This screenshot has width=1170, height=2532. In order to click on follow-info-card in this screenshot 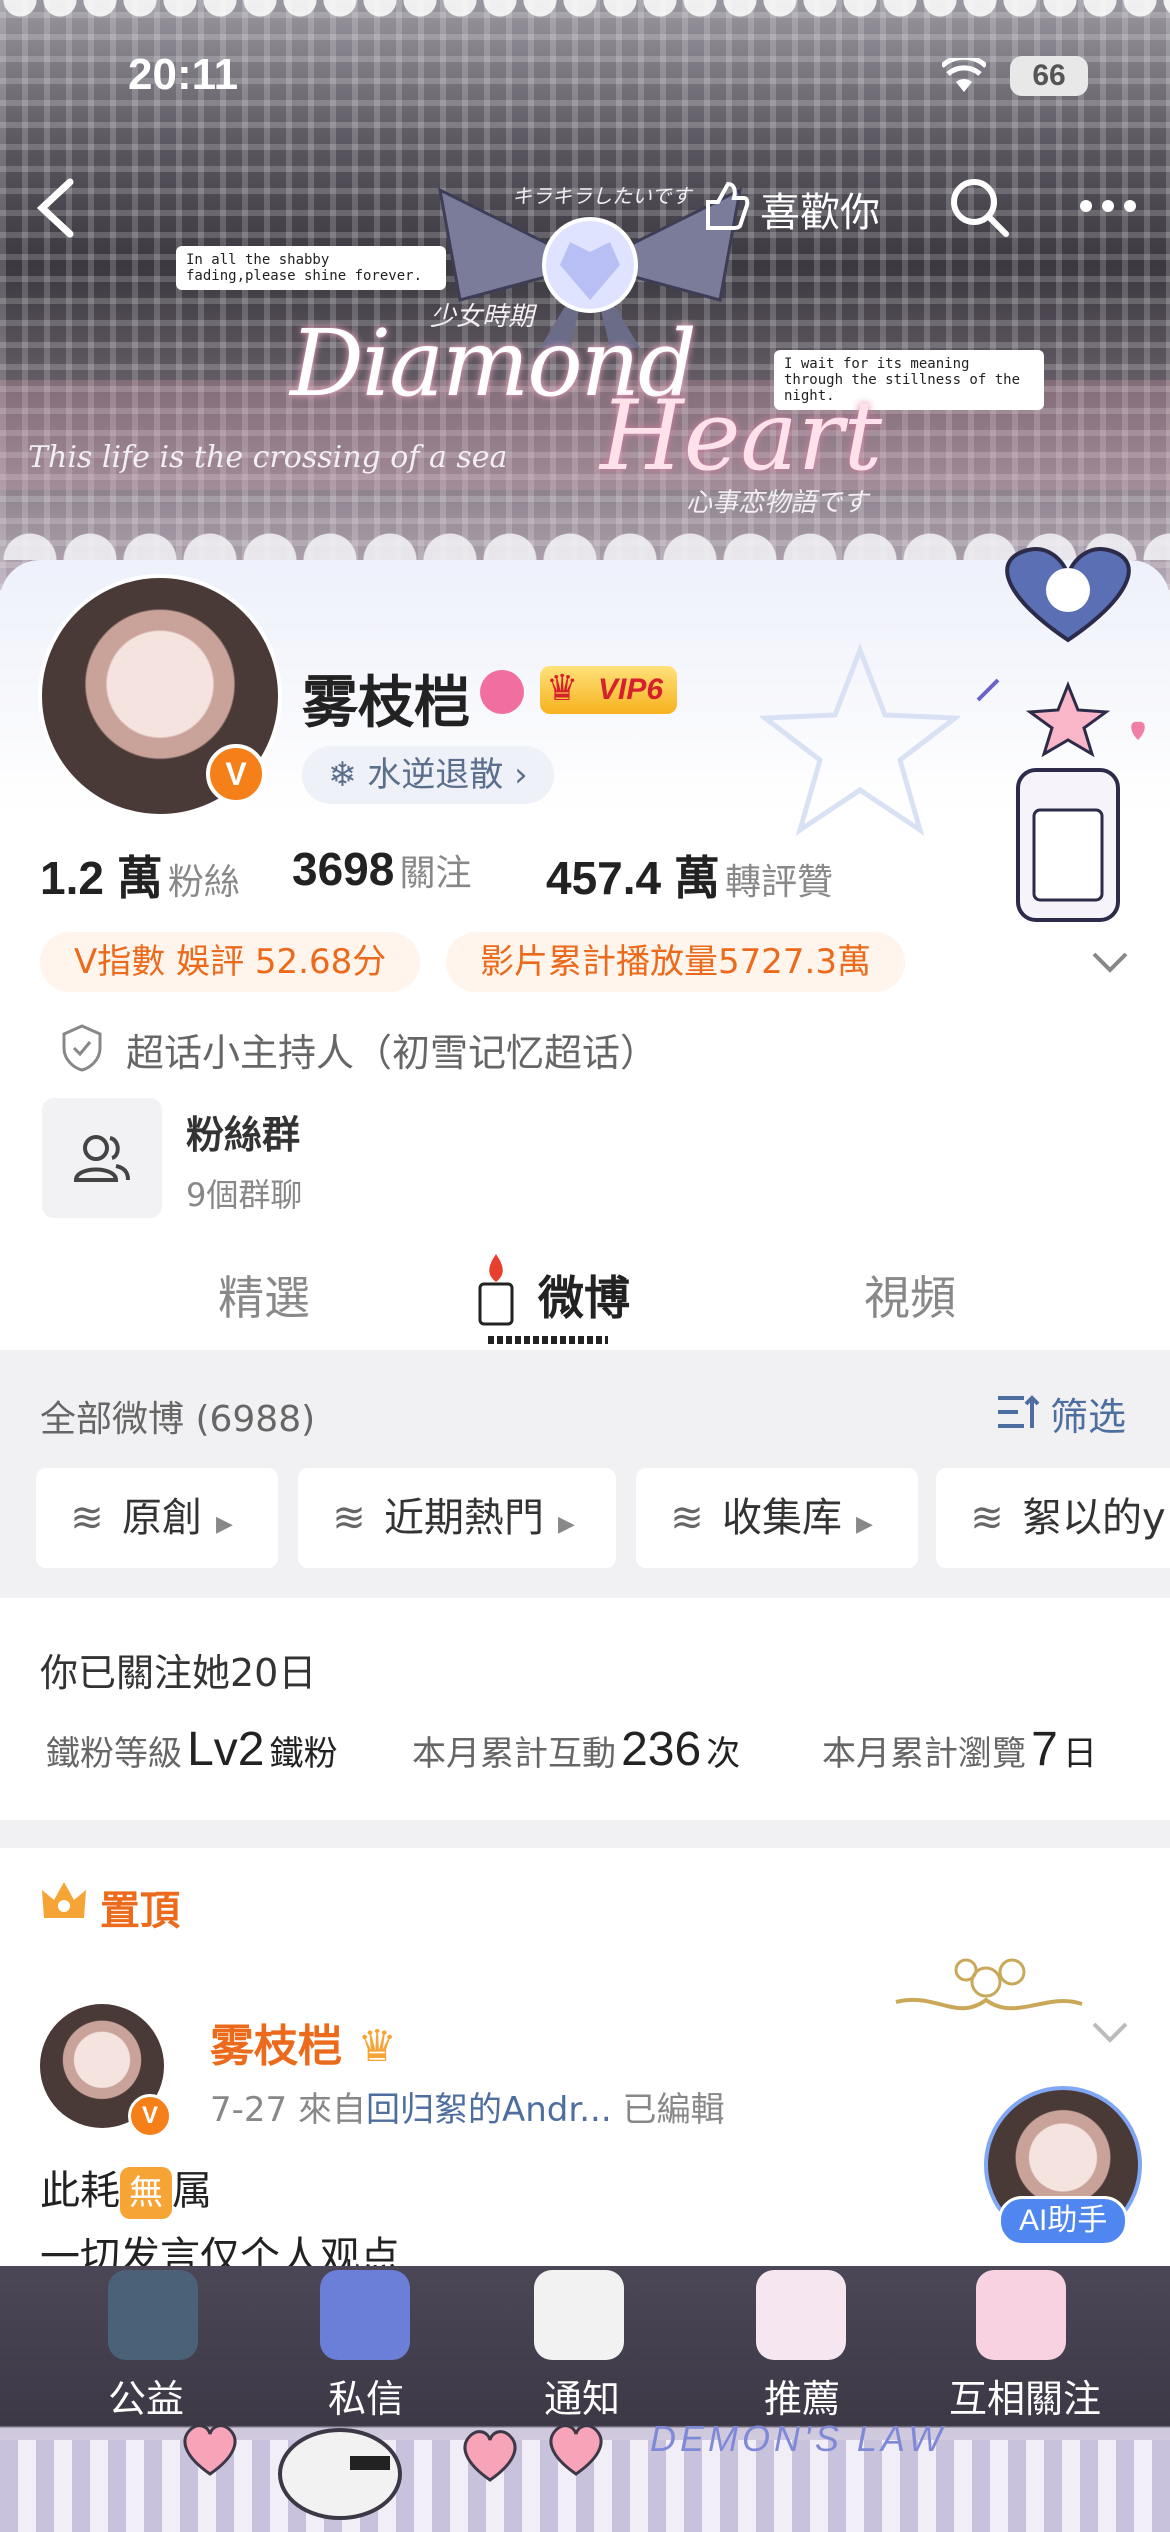, I will do `click(585, 1709)`.